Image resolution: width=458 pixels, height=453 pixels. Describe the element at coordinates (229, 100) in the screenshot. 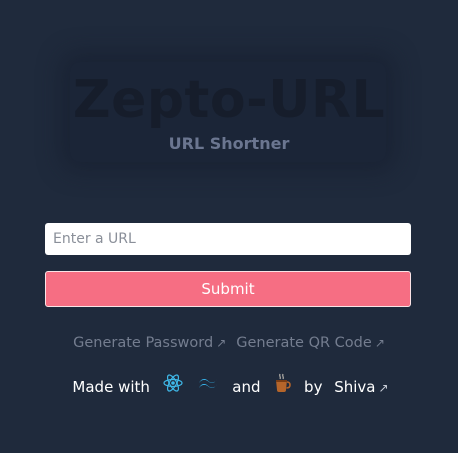

I see `app-title: Zepto-URL` at that location.